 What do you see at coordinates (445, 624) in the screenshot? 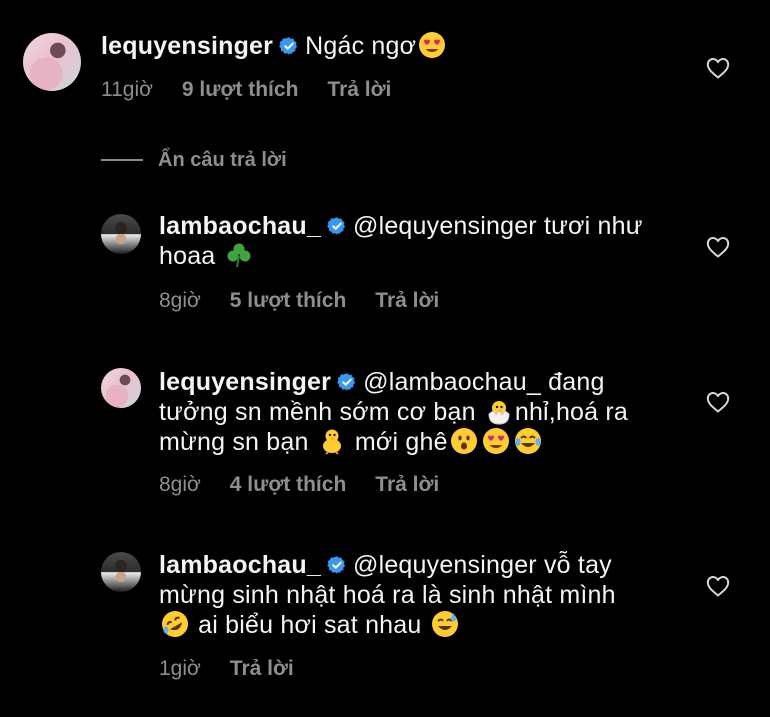
I see `sweat-smile-emoji-icon` at bounding box center [445, 624].